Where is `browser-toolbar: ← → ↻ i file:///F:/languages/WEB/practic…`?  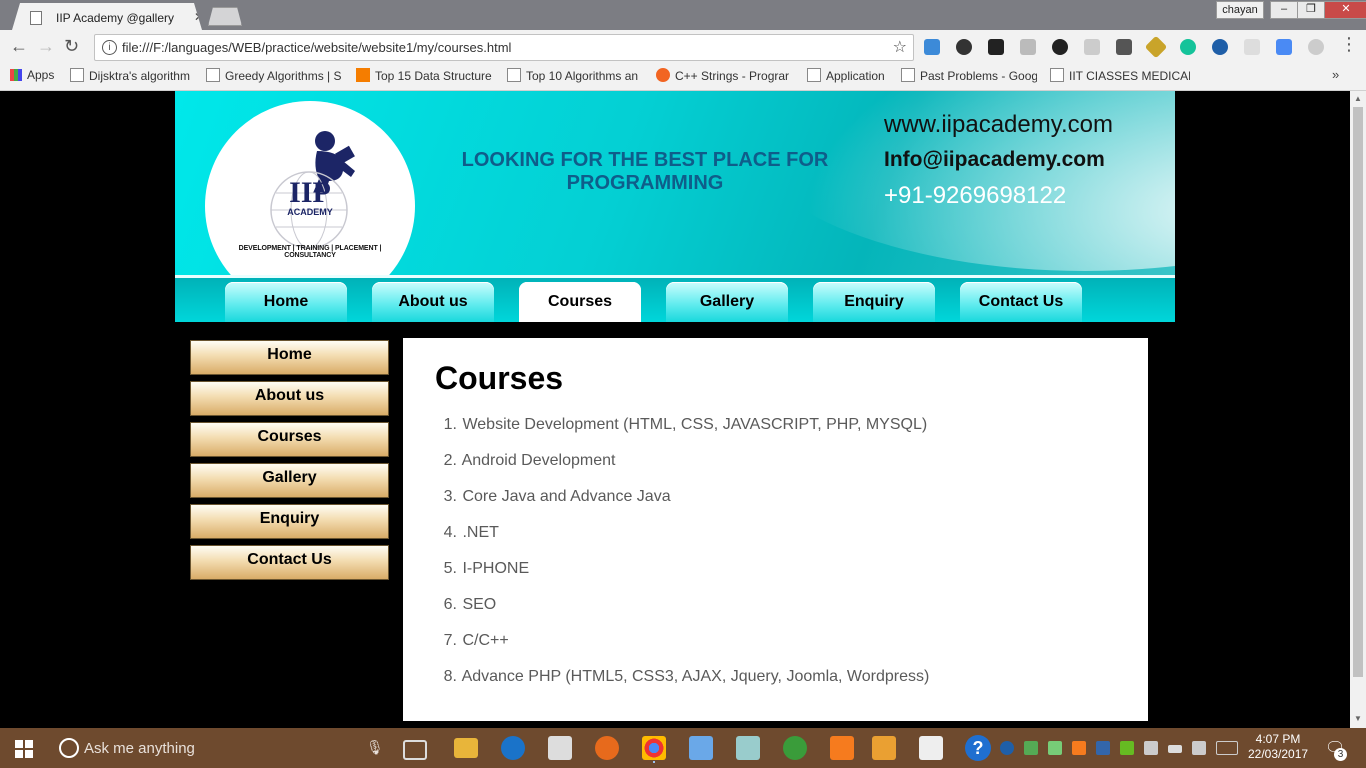
browser-toolbar: ← → ↻ i file:///F:/languages/WEB/practic… is located at coordinates (683, 47).